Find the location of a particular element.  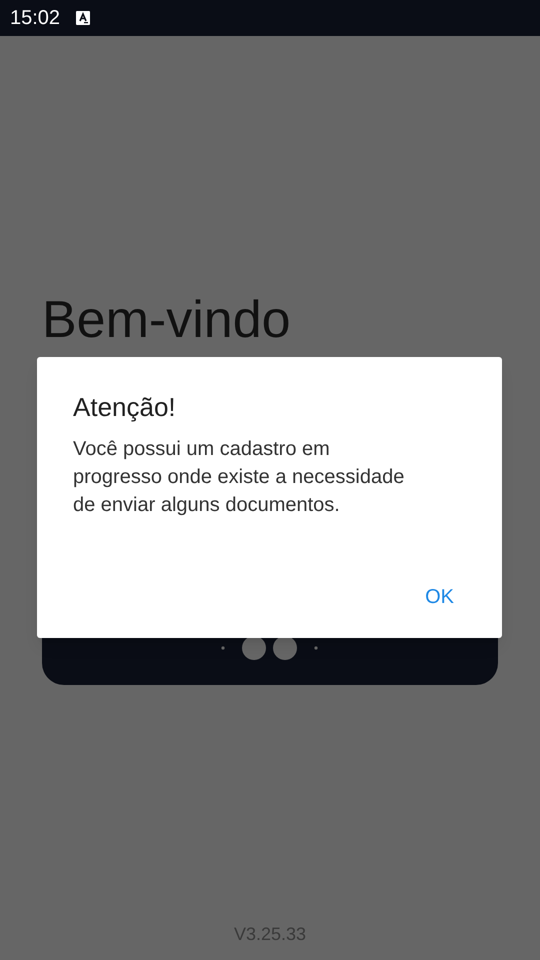

keyboard-indicator-icon is located at coordinates (83, 18).